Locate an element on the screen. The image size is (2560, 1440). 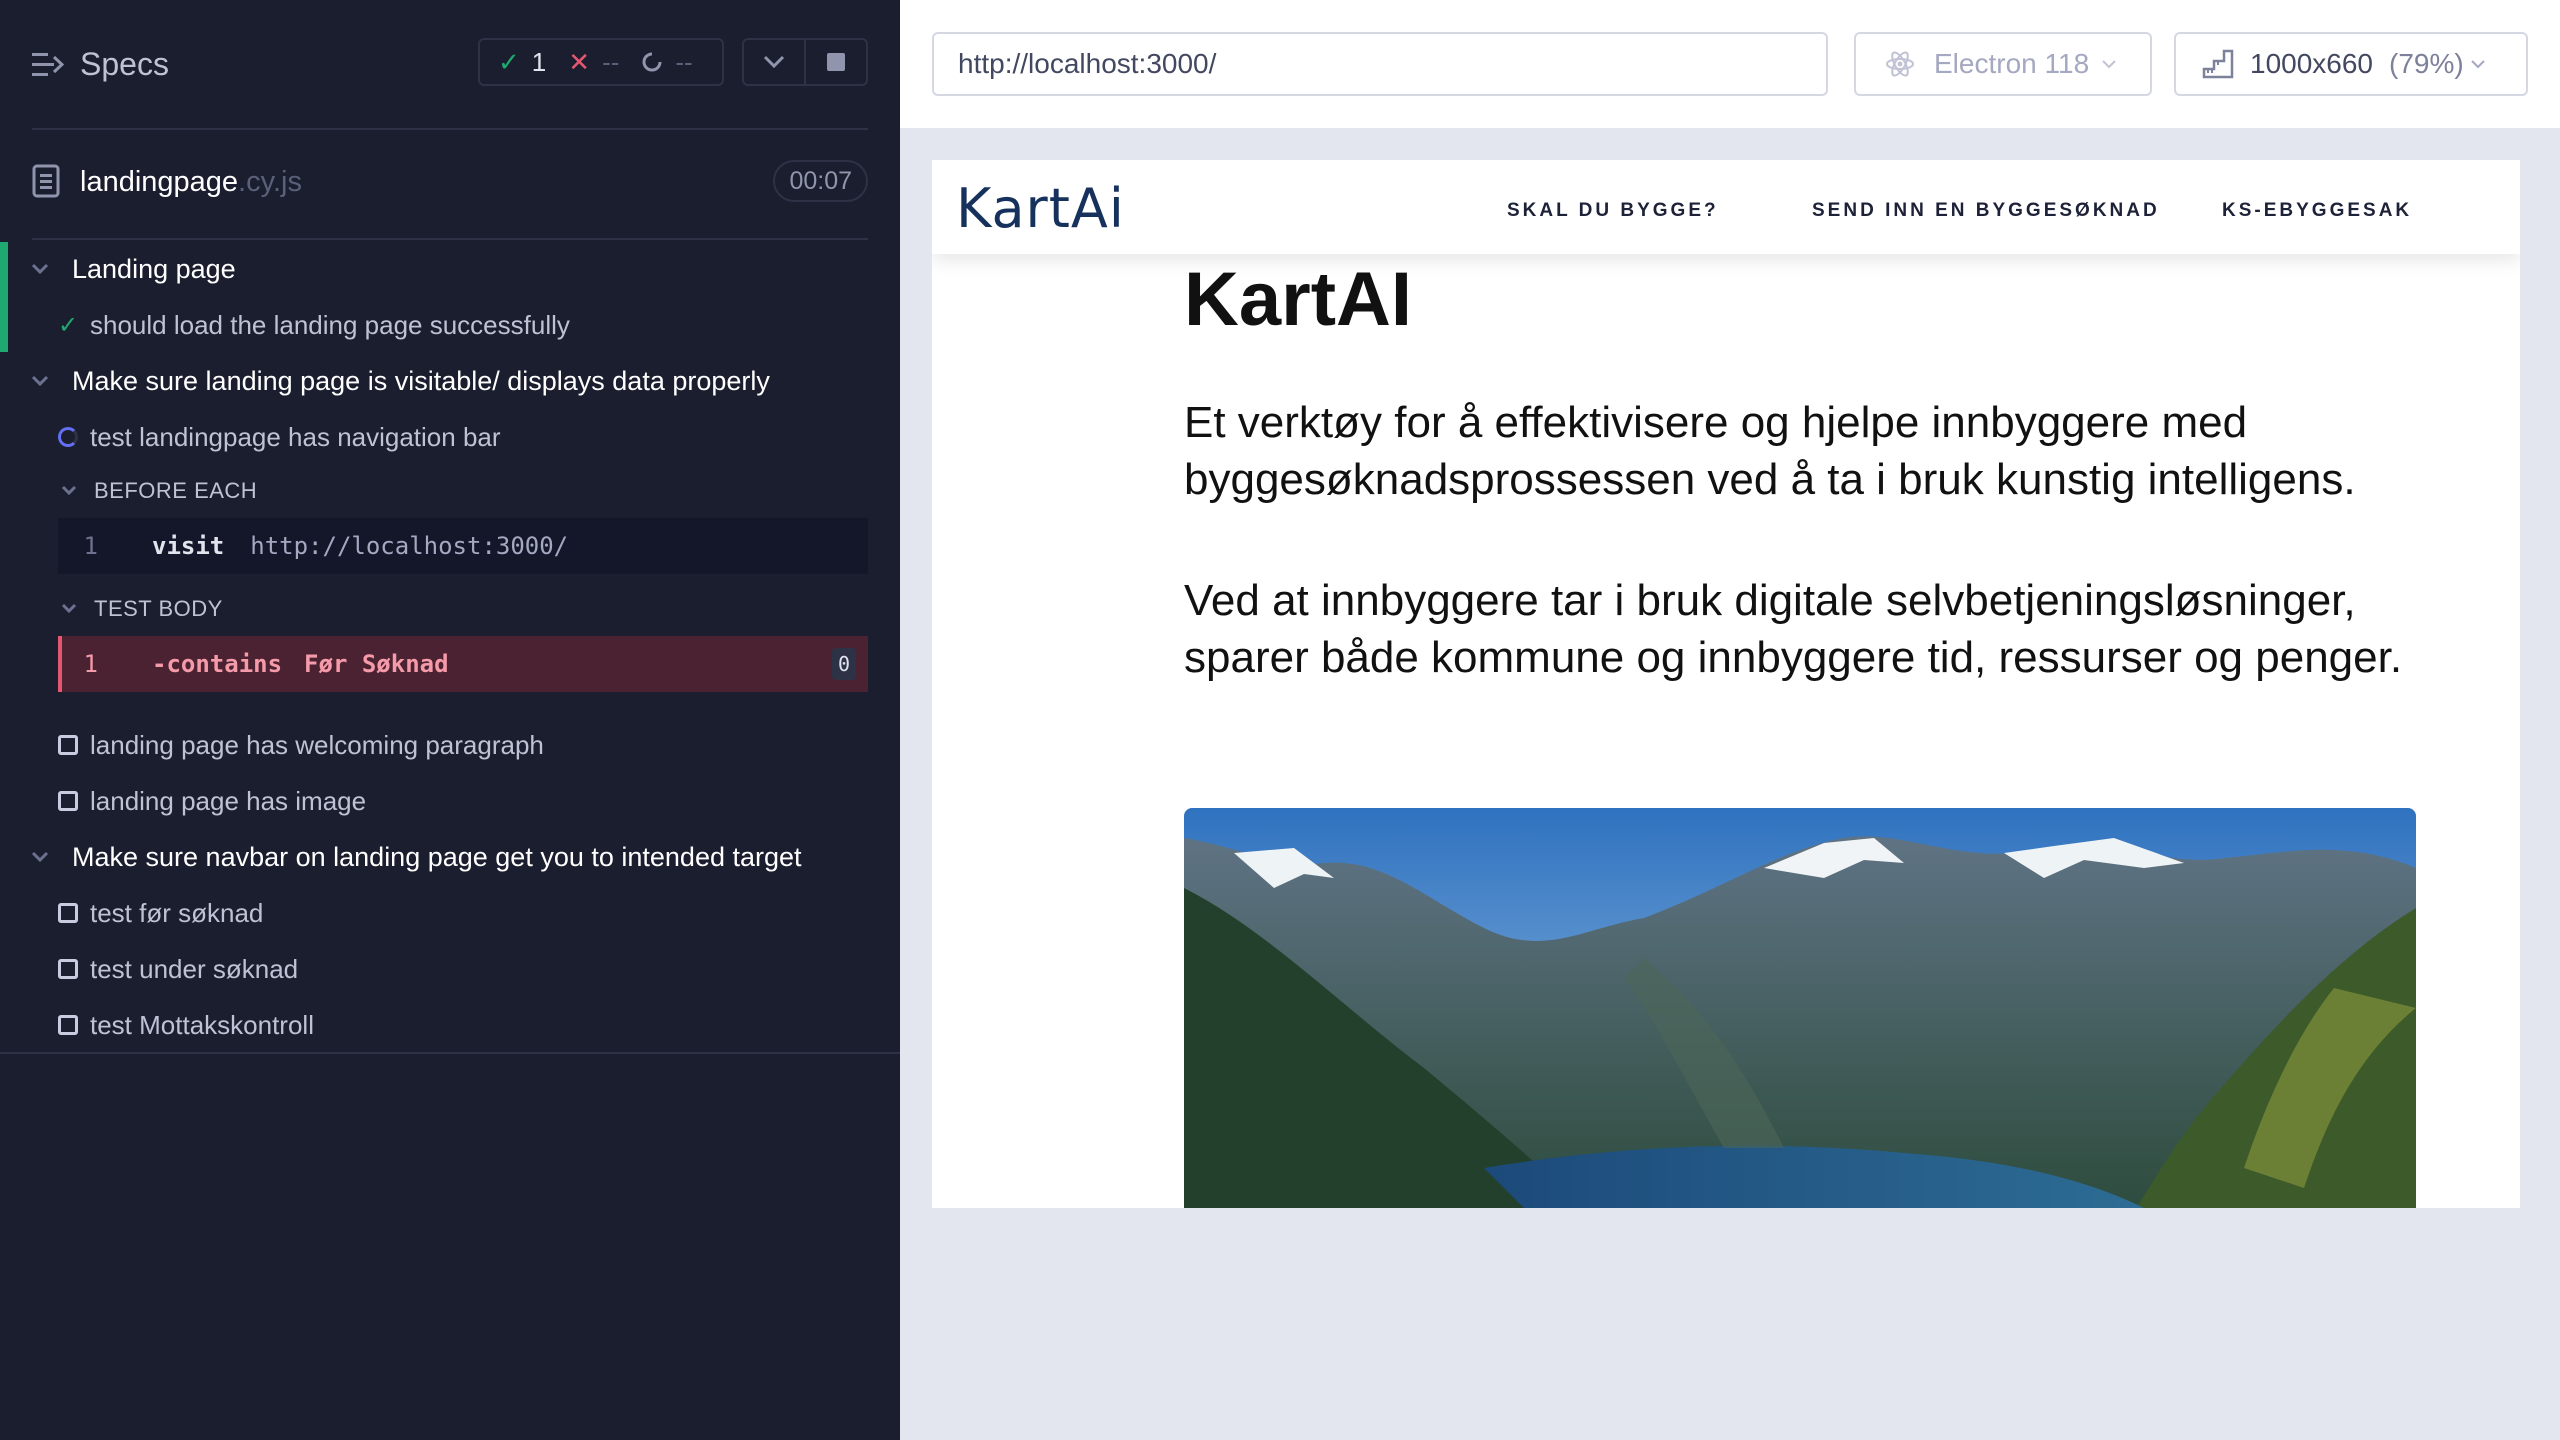
viewport-size: 1000x660 is located at coordinates (2312, 63).